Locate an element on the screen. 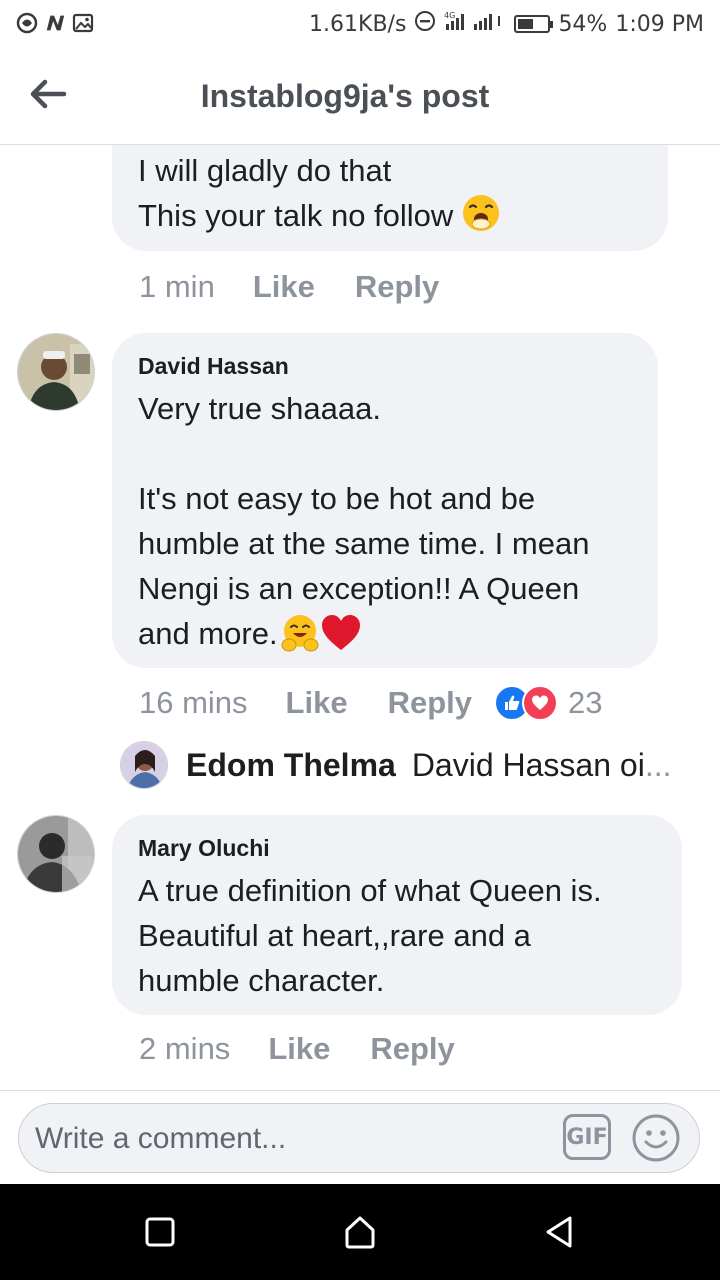  battery-icon is located at coordinates (534, 24).